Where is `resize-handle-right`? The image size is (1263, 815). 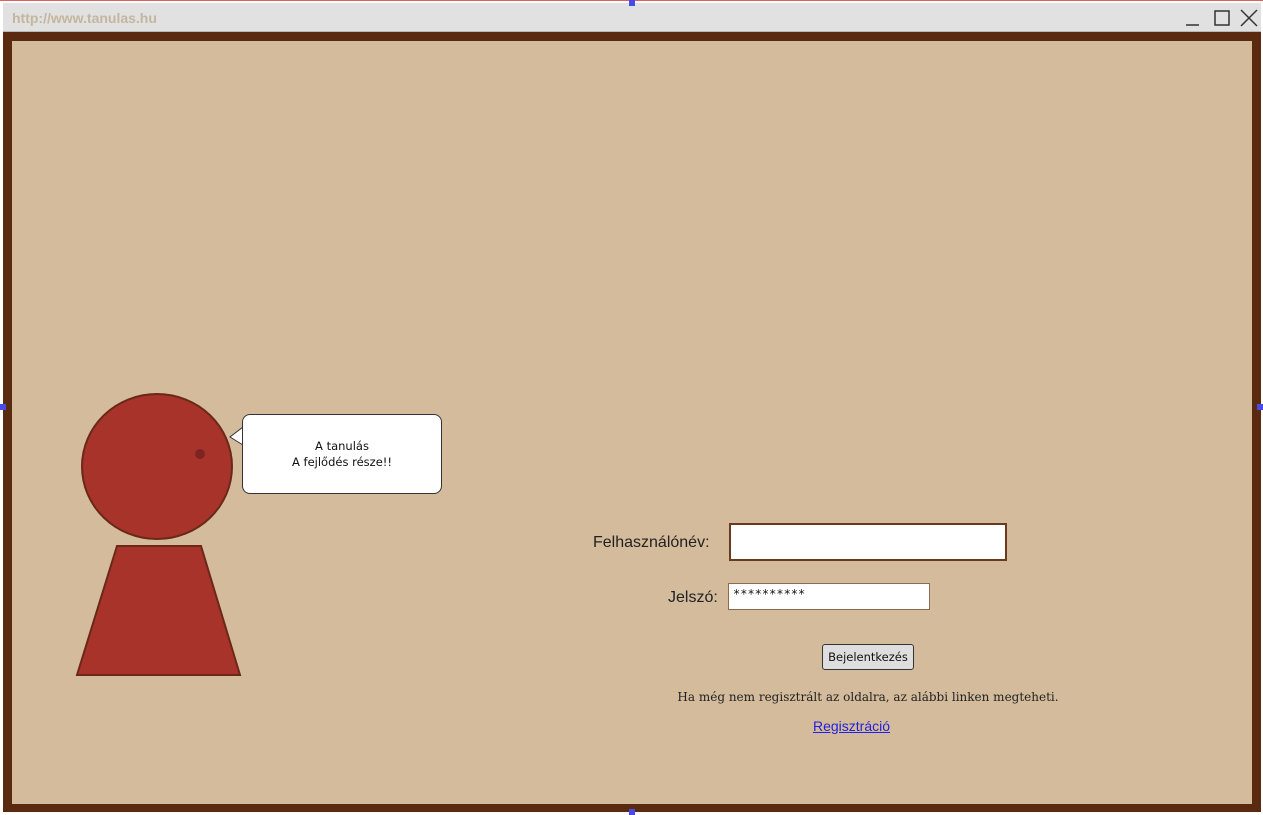
resize-handle-right is located at coordinates (1260, 407).